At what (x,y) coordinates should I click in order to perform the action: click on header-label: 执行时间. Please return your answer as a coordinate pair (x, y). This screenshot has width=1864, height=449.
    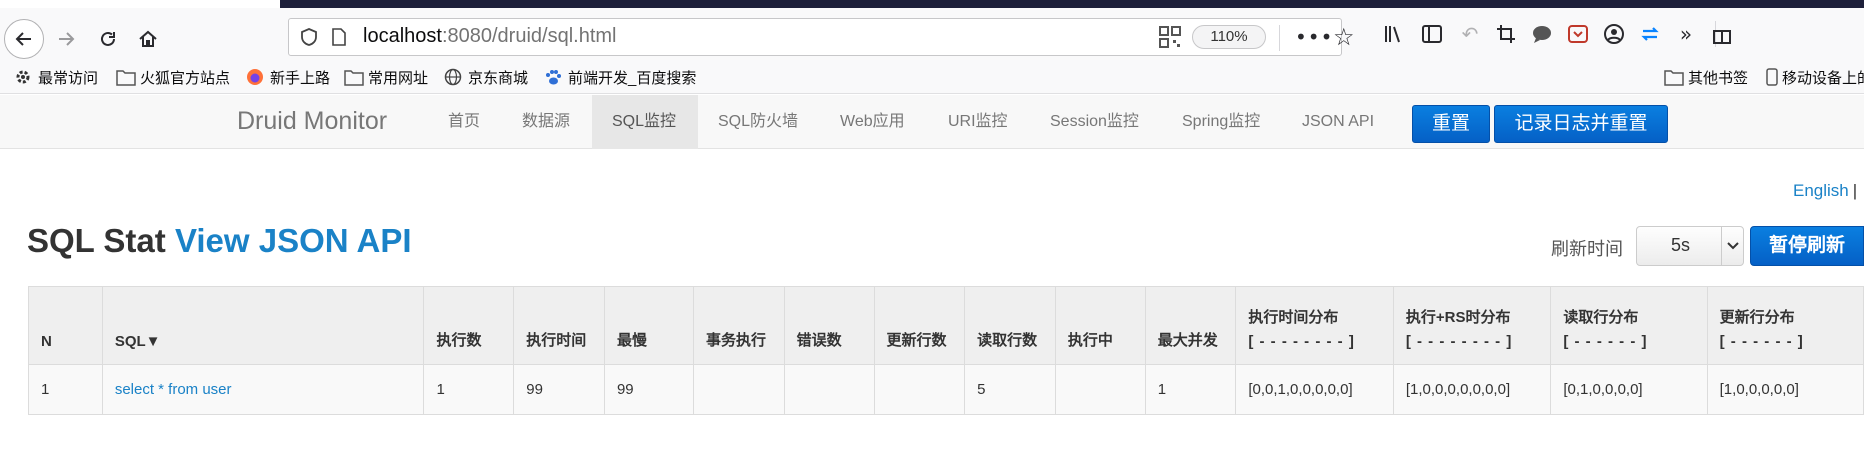
    Looking at the image, I should click on (556, 340).